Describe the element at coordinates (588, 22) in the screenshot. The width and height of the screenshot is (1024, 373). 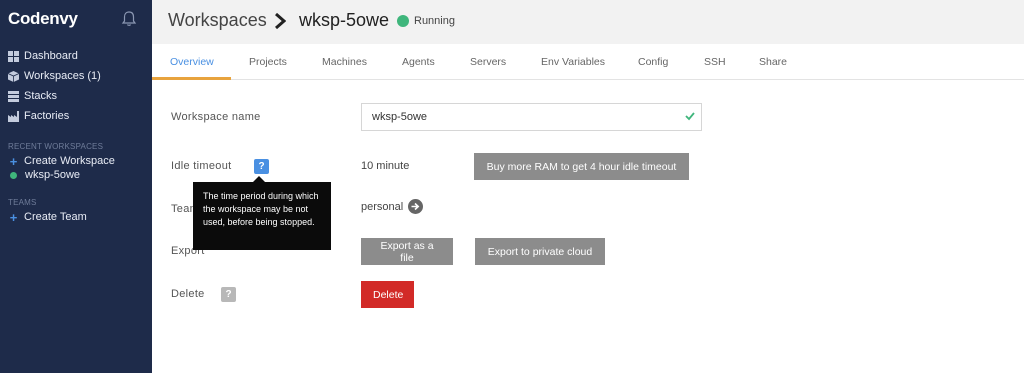
I see `page-header: Workspaces wksp-5owe Running` at that location.